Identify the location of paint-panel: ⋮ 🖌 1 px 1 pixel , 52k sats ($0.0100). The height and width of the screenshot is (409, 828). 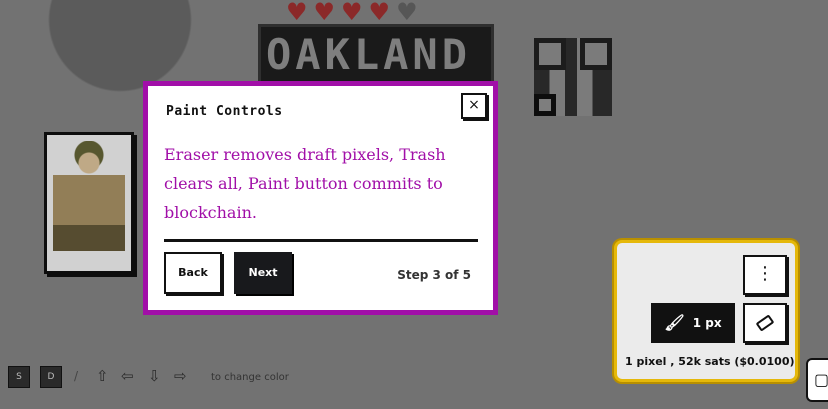
(706, 311).